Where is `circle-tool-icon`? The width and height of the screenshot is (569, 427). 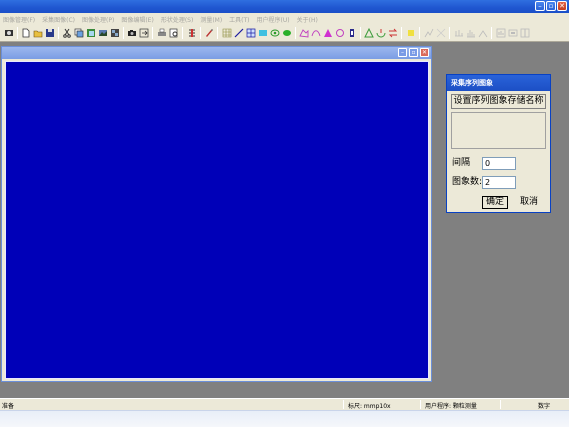
circle-tool-icon is located at coordinates (340, 33).